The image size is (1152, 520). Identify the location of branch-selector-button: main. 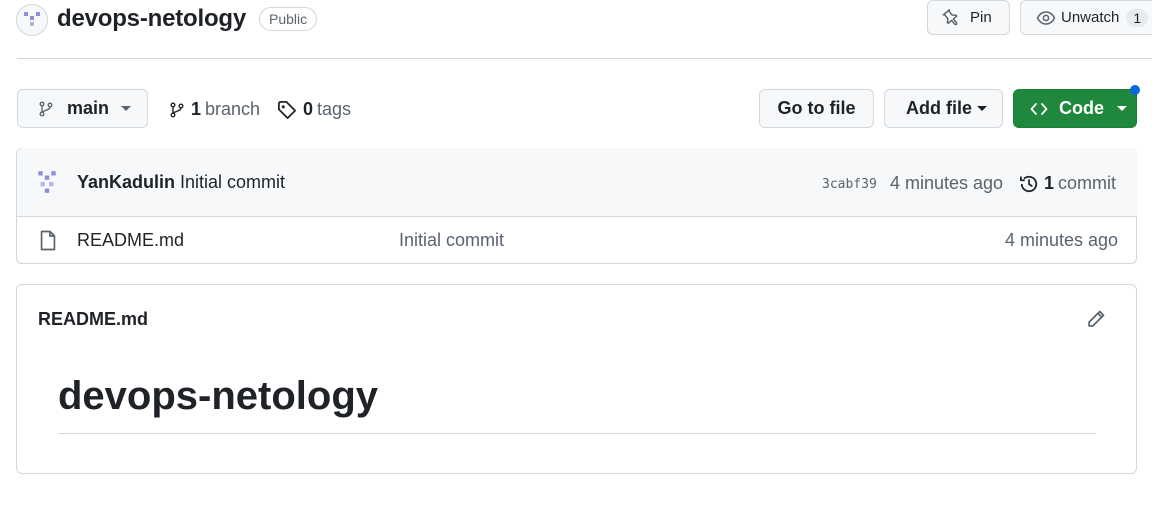
(82, 108).